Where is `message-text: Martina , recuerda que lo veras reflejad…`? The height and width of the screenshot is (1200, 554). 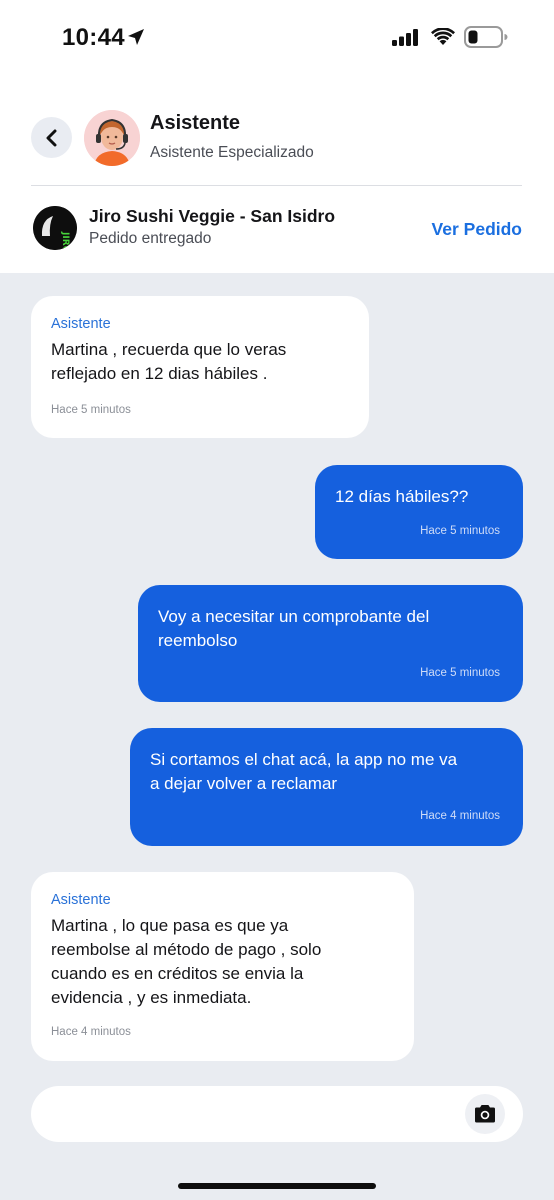 message-text: Martina , recuerda que lo veras reflejad… is located at coordinates (169, 361).